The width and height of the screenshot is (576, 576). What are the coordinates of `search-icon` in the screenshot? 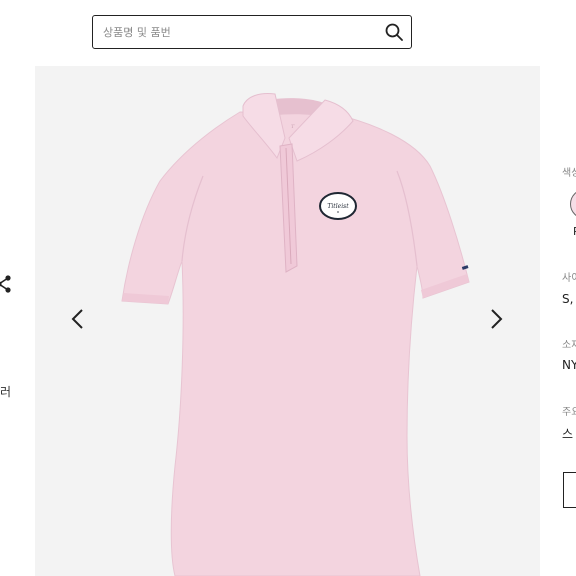 It's located at (394, 32).